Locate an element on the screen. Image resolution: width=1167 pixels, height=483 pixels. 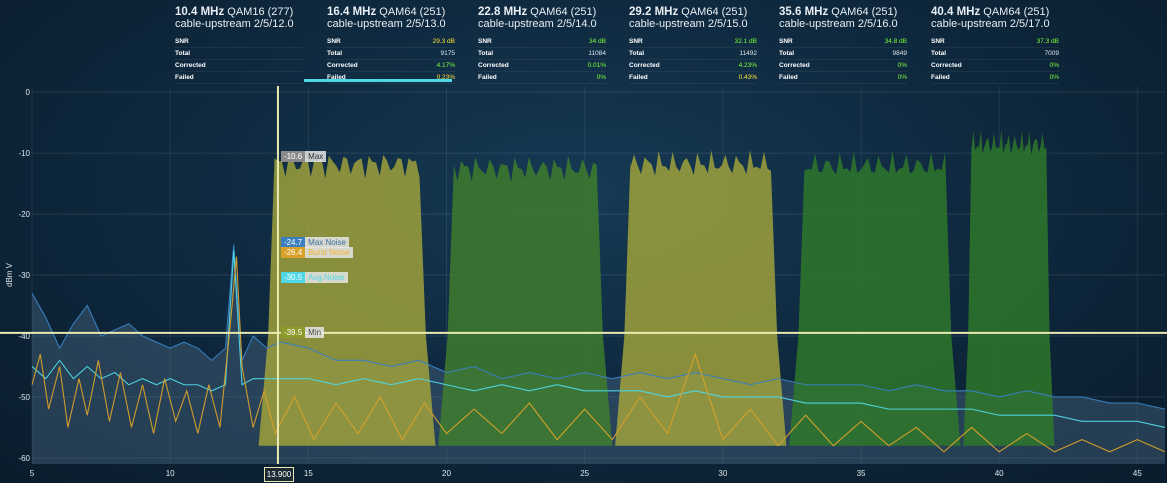
y-tick-label: -60 is located at coordinates (24, 458).